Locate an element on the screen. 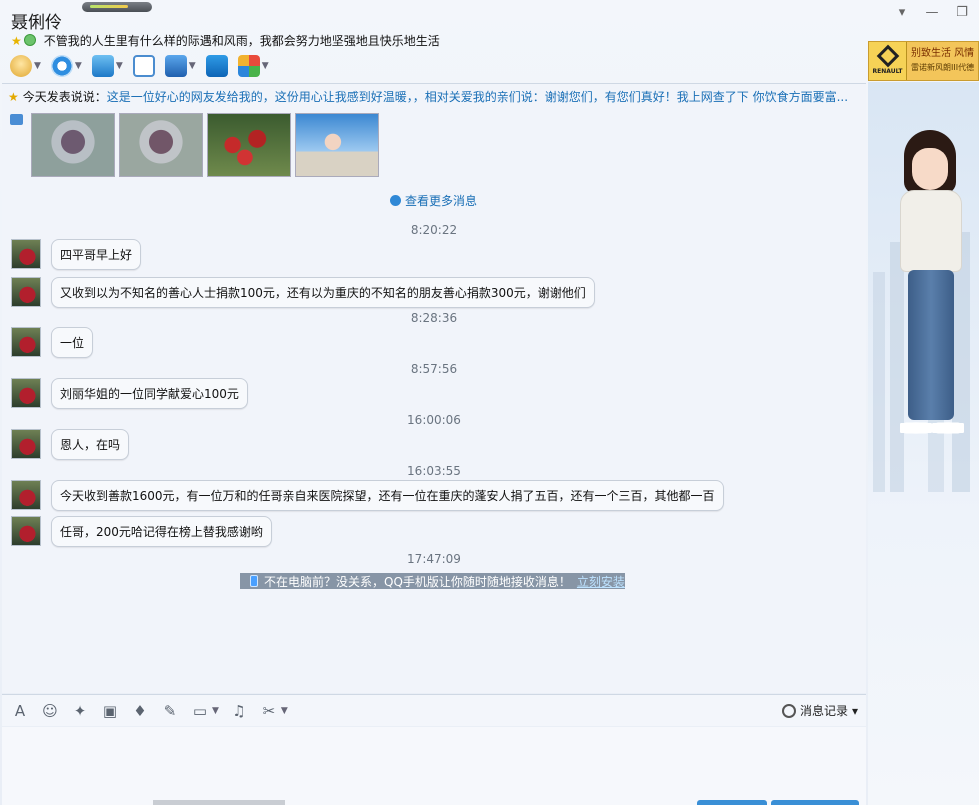 The image size is (979, 805). timestamp: 16:00:06 is located at coordinates (434, 420).